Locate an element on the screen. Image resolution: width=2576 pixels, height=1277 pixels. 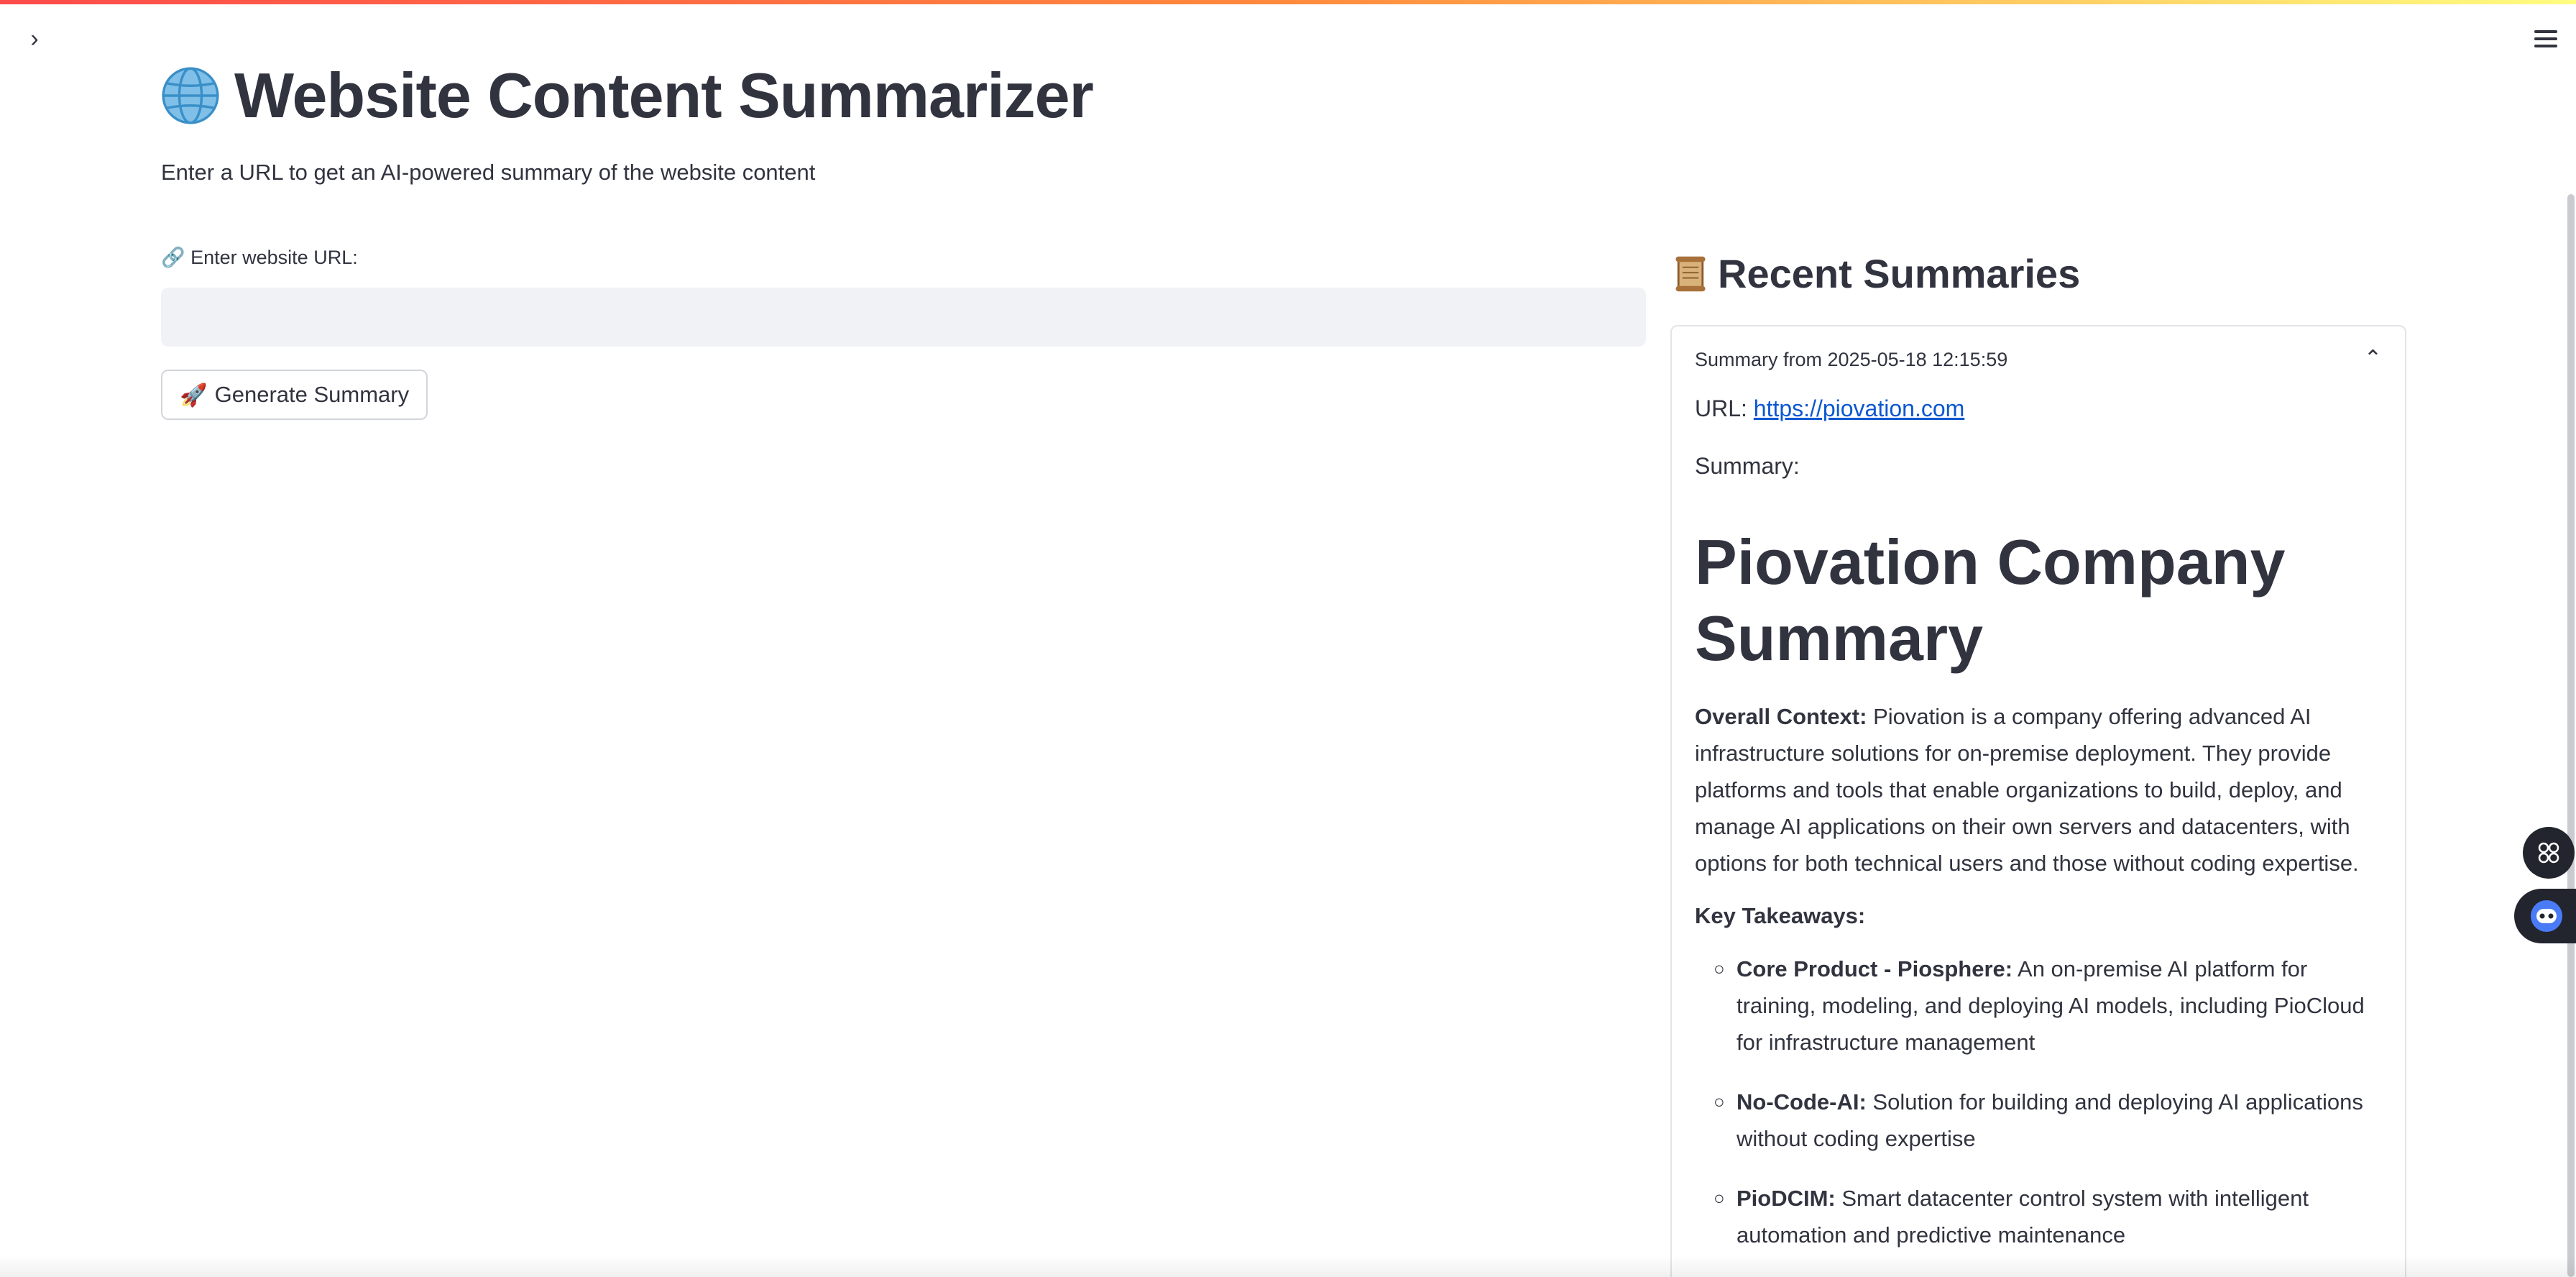
rocket-icon: 🚀 is located at coordinates (194, 395).